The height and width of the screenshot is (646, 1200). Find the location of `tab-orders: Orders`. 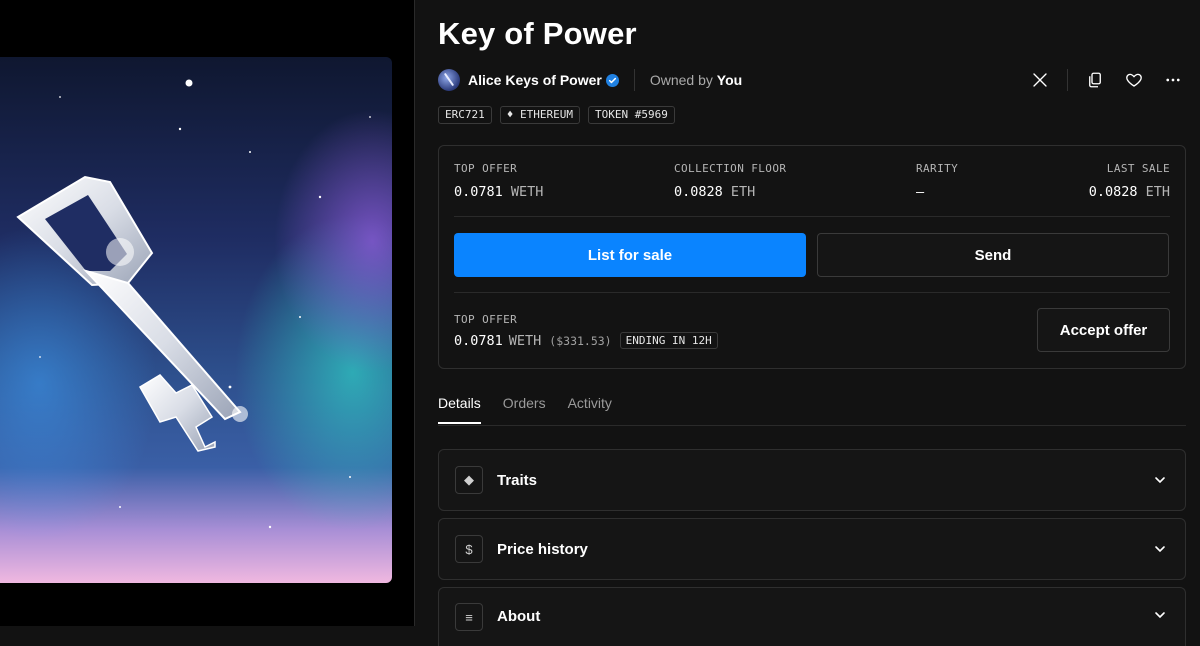

tab-orders: Orders is located at coordinates (524, 409).